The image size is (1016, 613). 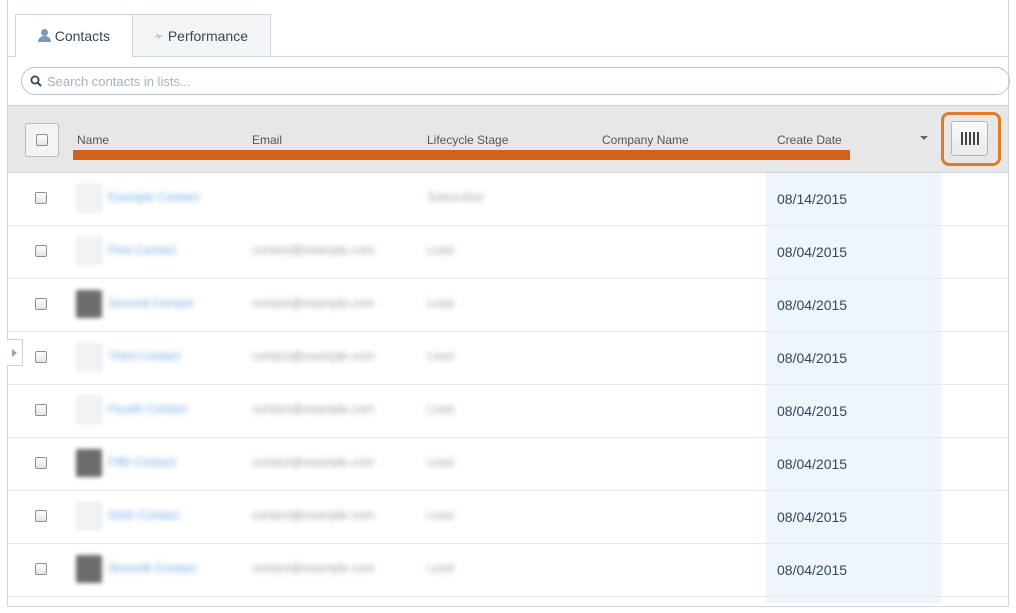 What do you see at coordinates (44, 35) in the screenshot?
I see `person-icon` at bounding box center [44, 35].